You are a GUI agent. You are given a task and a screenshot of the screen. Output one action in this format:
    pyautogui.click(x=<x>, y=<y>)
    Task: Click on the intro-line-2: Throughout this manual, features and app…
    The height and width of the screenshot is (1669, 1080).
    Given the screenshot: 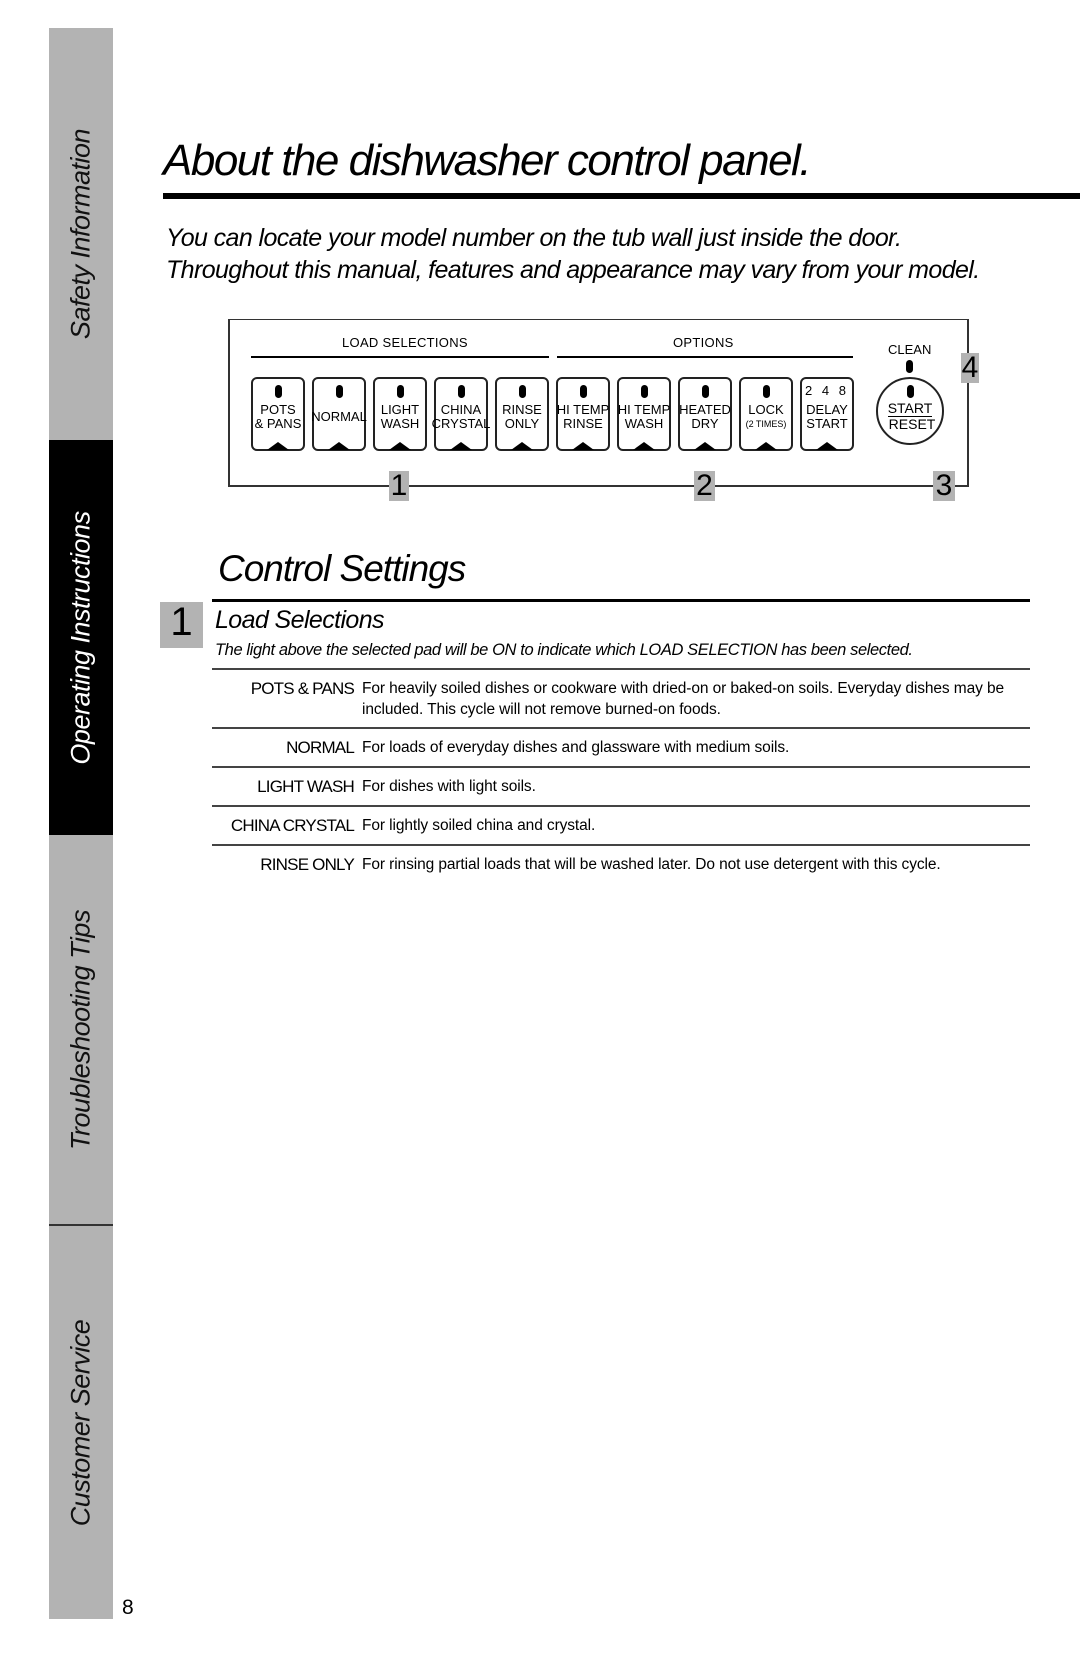 What is the action you would take?
    pyautogui.click(x=573, y=270)
    